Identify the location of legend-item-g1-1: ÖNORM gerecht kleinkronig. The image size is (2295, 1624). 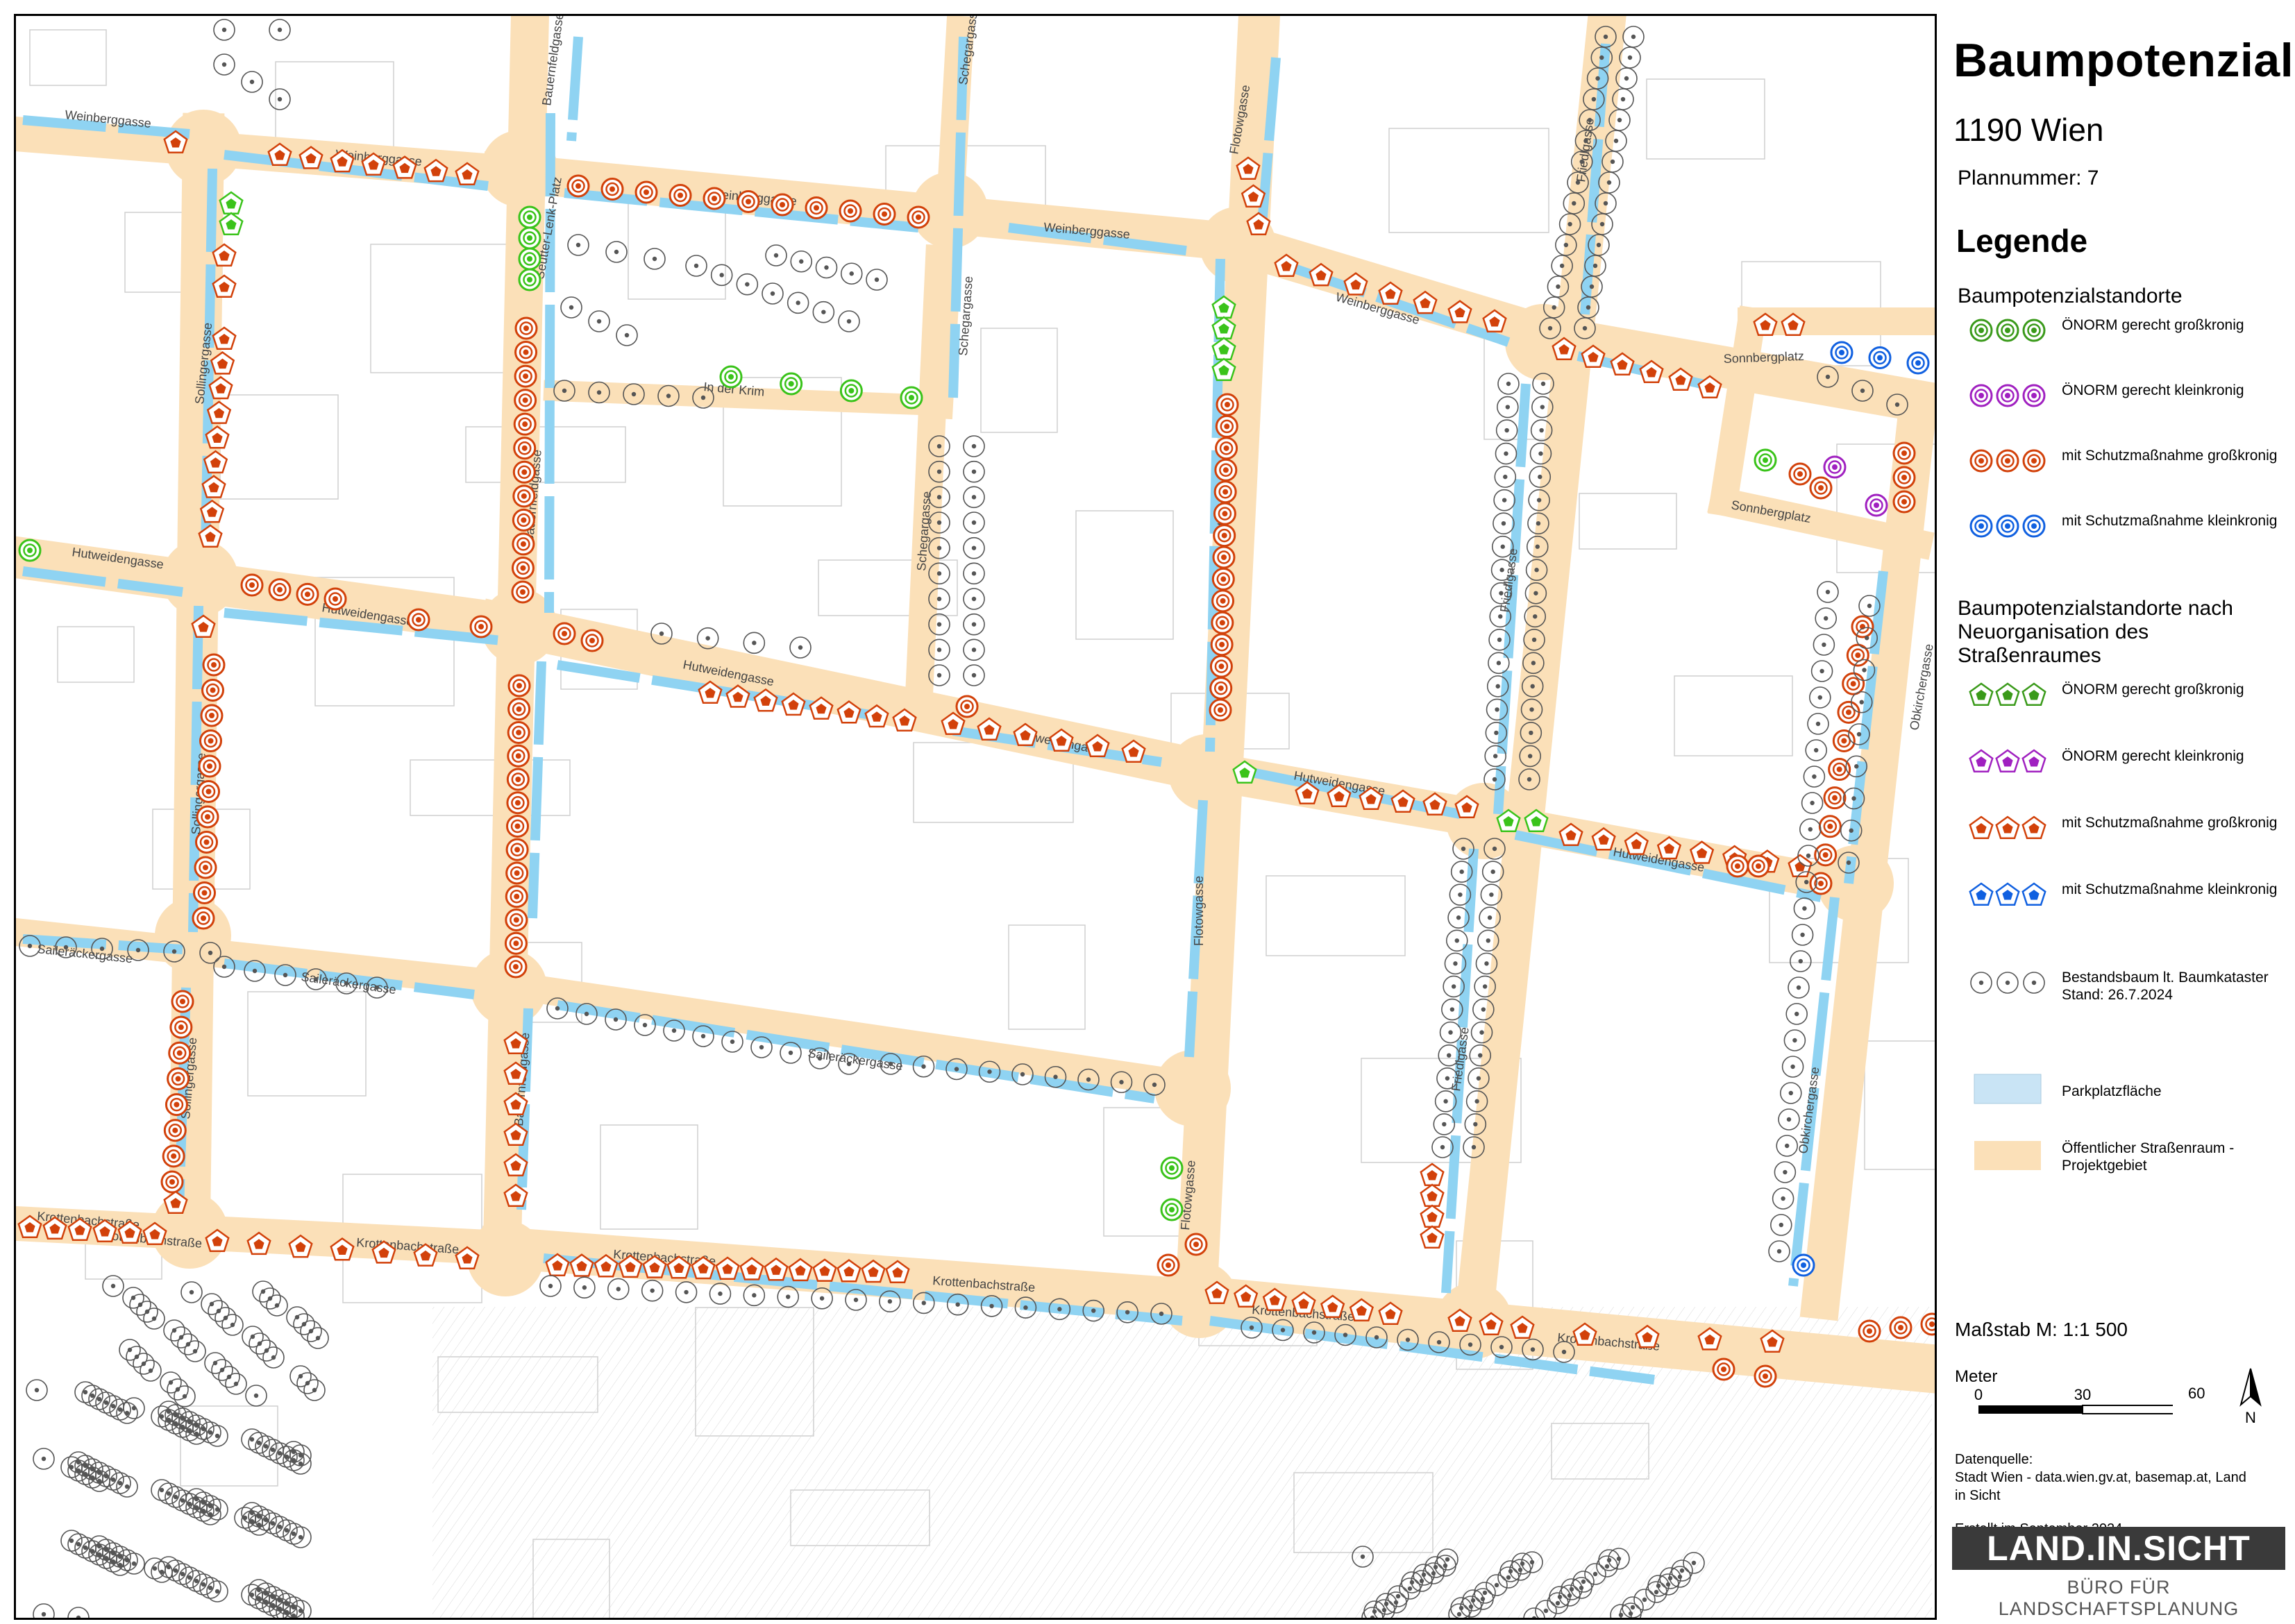
(2121, 406).